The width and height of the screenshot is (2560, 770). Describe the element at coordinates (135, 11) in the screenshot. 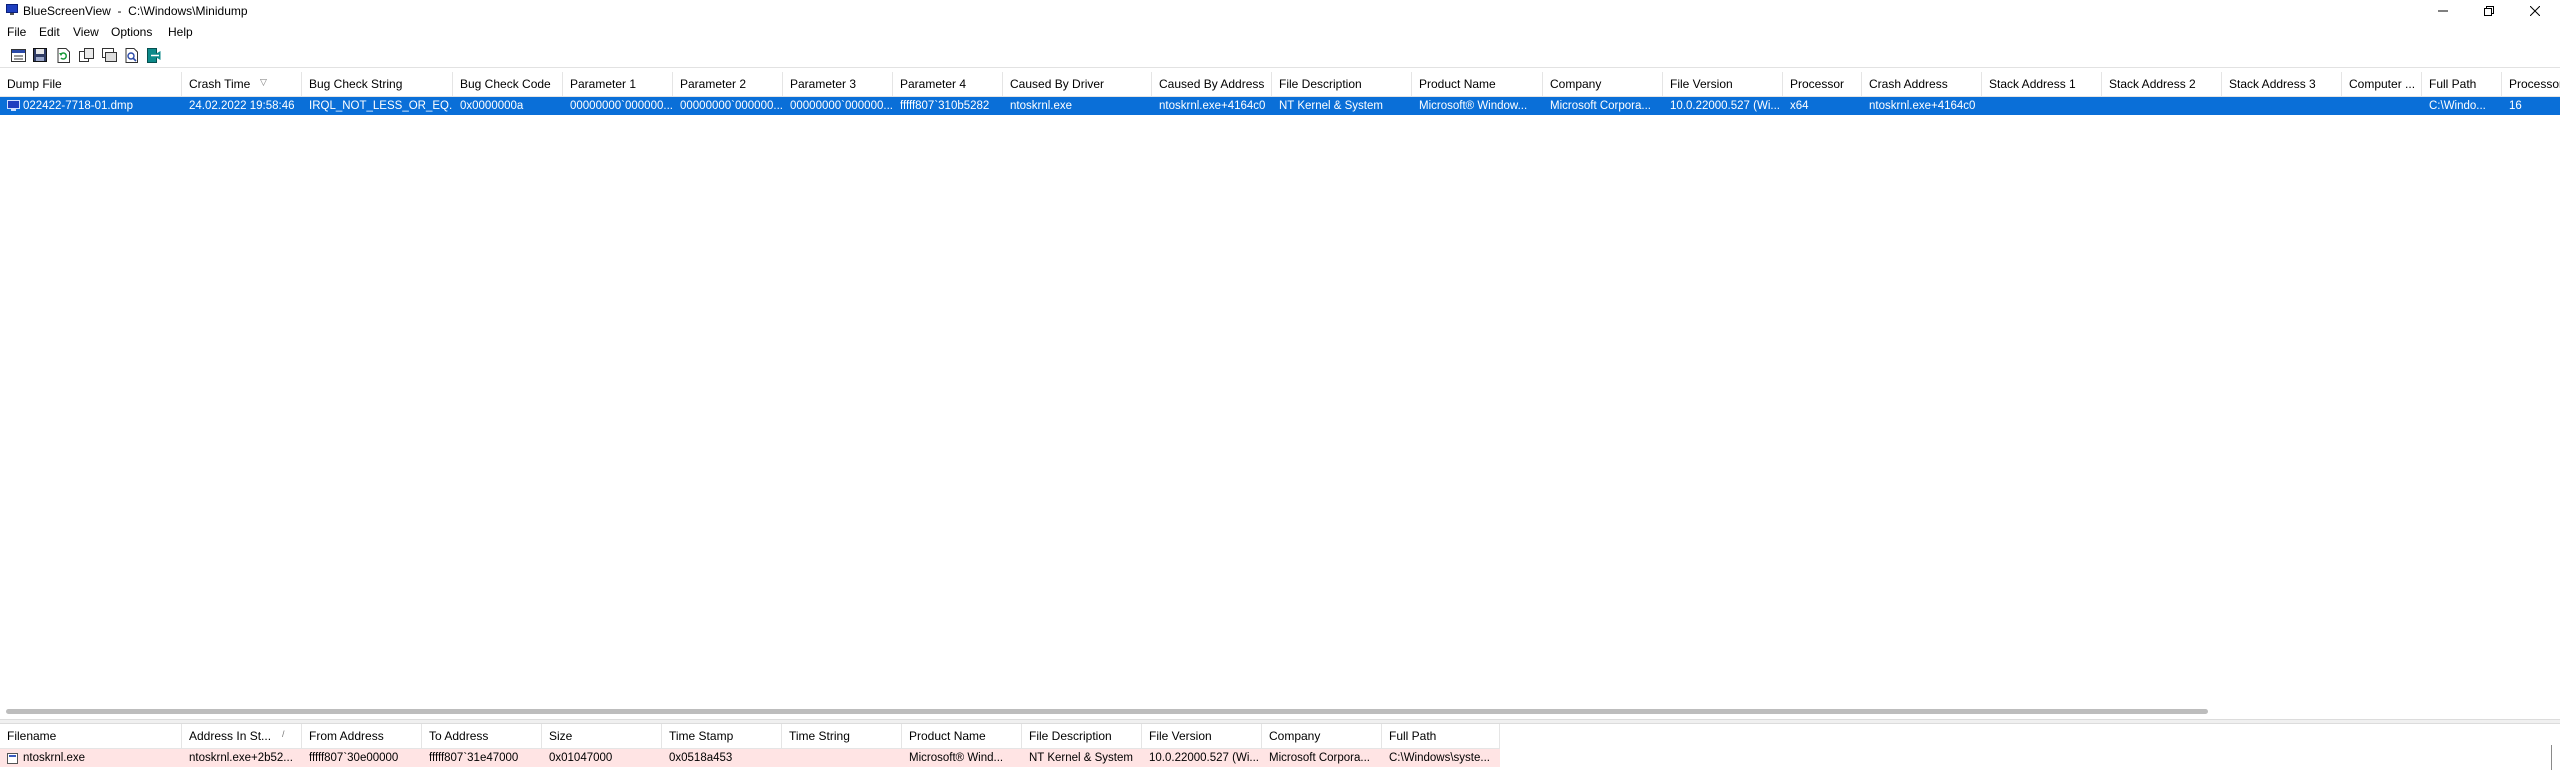

I see `window-title: BlueScreenView - C:\Windows\Minidump` at that location.